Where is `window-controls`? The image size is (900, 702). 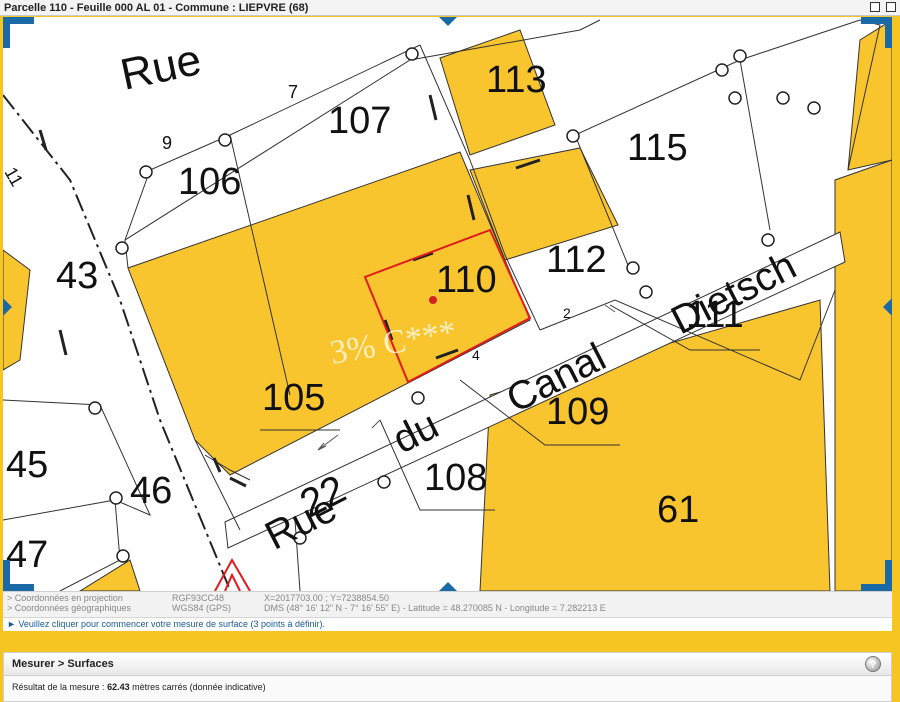 window-controls is located at coordinates (881, 8).